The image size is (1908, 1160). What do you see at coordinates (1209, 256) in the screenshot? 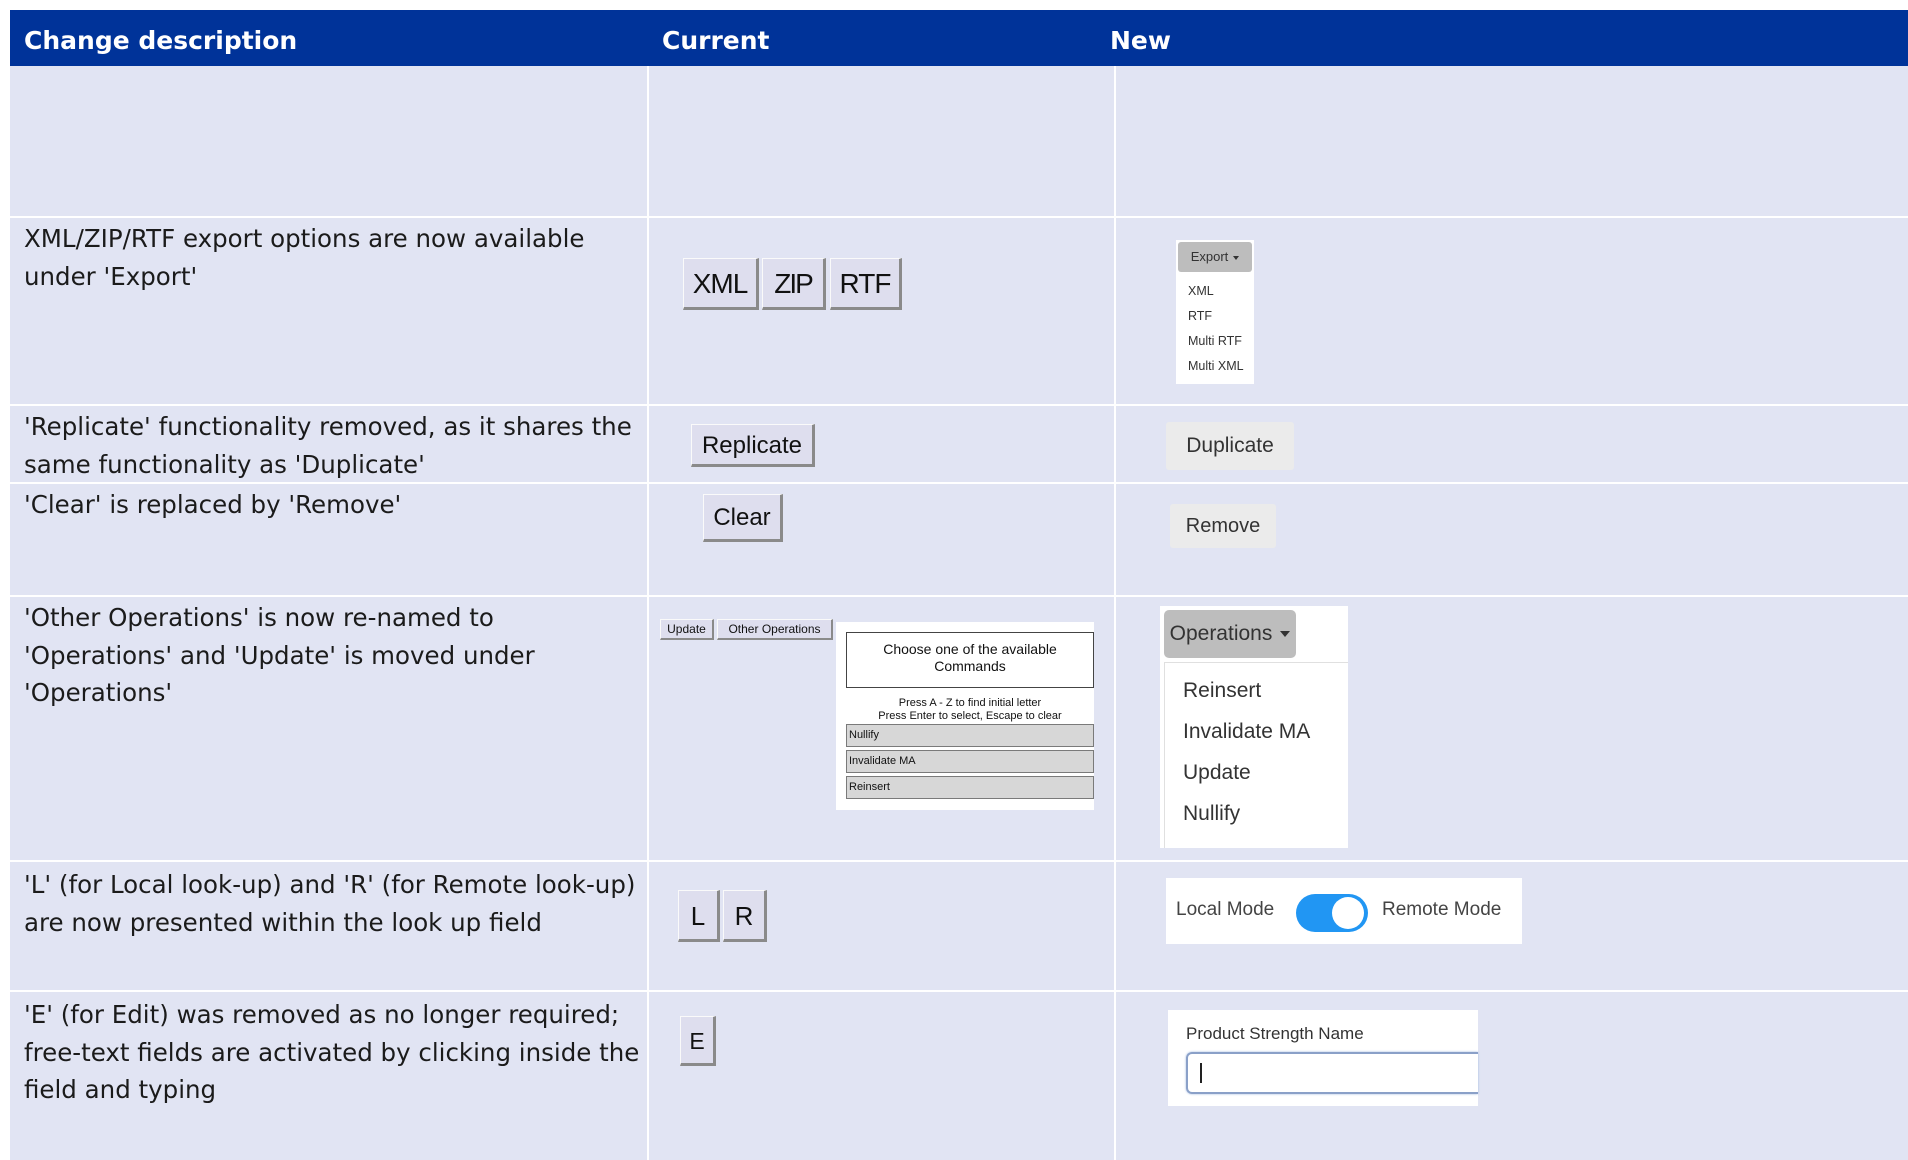
I see `export-button-label: Export` at bounding box center [1209, 256].